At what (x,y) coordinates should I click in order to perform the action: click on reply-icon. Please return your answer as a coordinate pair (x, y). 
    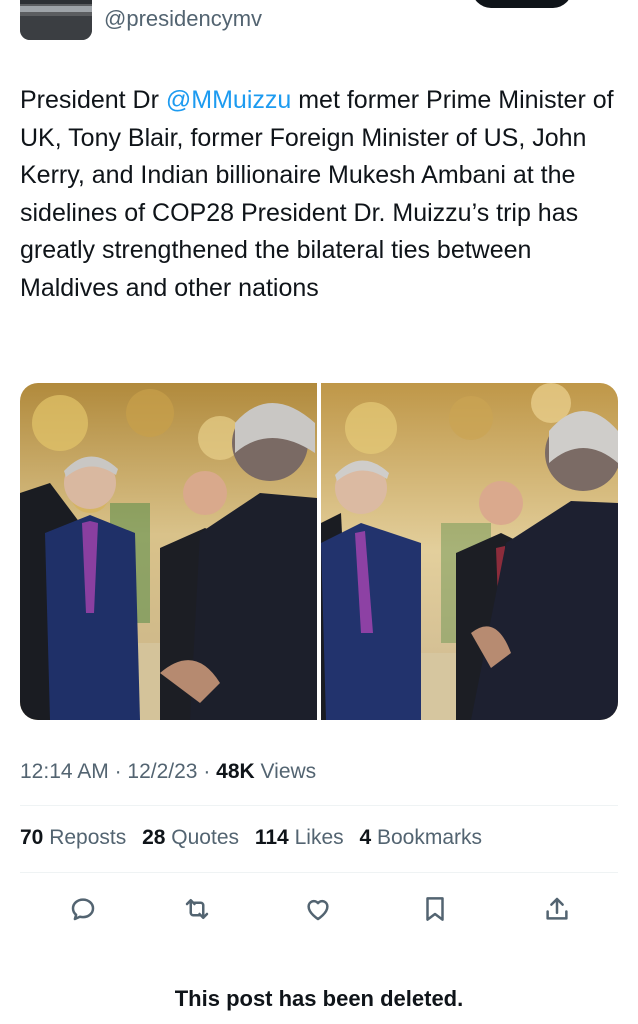
    Looking at the image, I should click on (83, 909).